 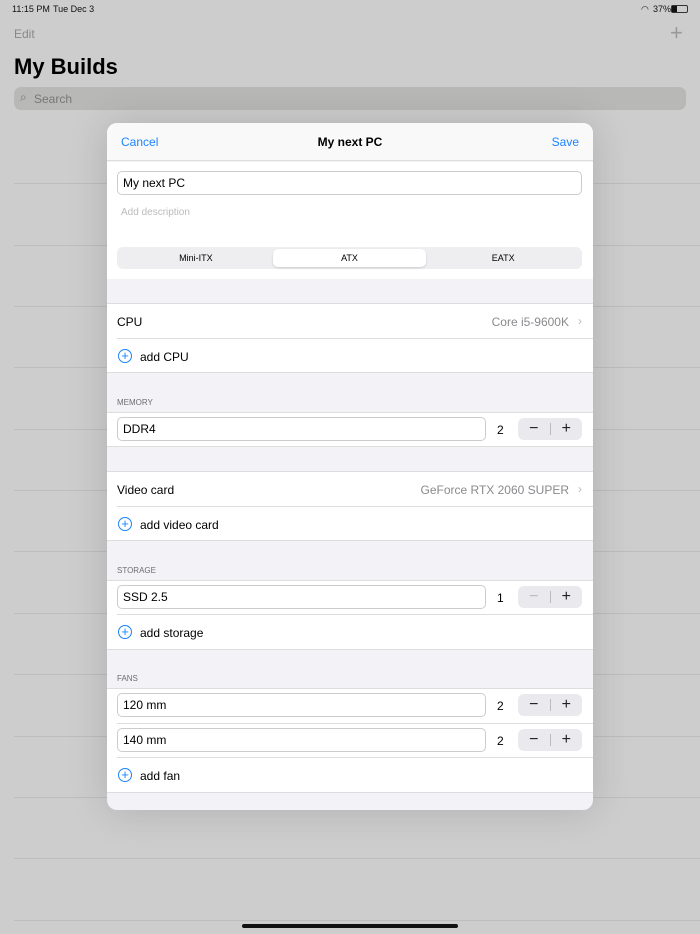 What do you see at coordinates (146, 490) in the screenshot?
I see `video-card-label: Video card` at bounding box center [146, 490].